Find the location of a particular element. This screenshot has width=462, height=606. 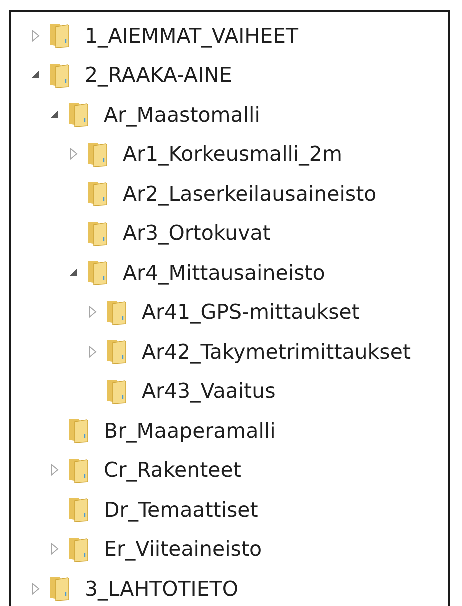

folder-name: 1_AIEMMAT_VAIHEET is located at coordinates (192, 36).